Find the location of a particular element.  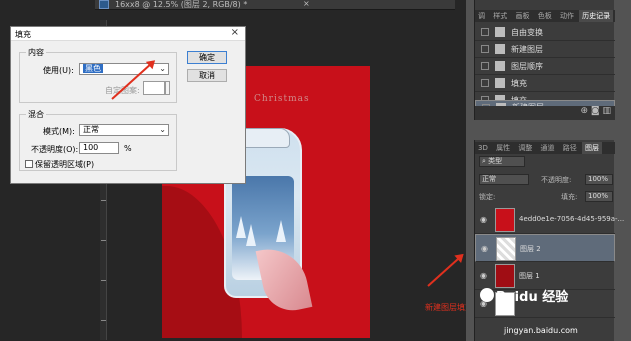

content-group-label: 内容 is located at coordinates (36, 52).